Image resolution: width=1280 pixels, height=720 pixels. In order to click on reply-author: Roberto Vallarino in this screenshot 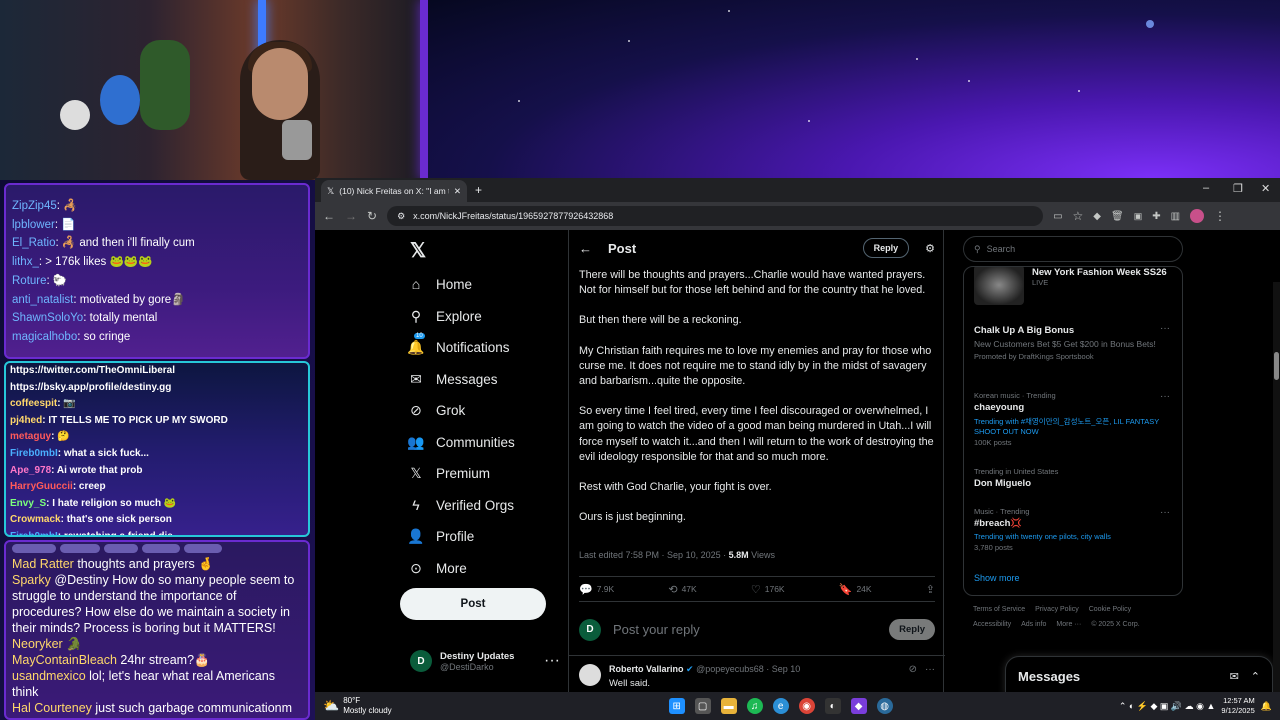, I will do `click(646, 669)`.